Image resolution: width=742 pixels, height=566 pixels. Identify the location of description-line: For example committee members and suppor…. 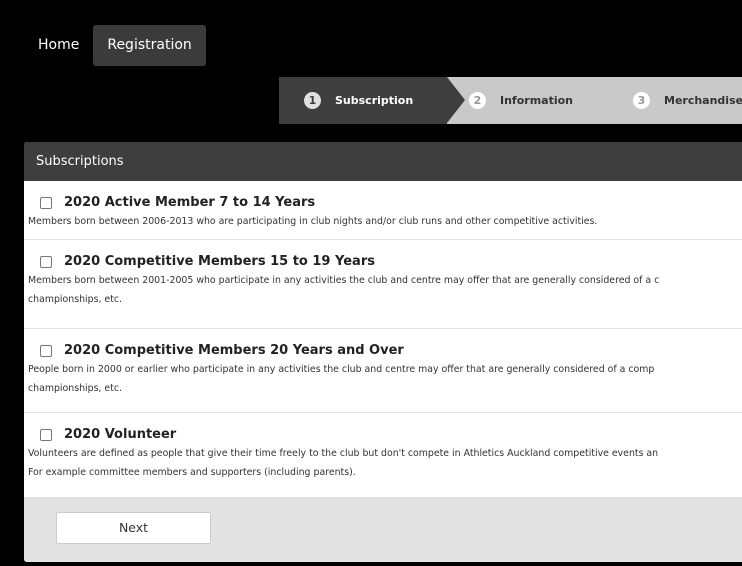
(192, 472).